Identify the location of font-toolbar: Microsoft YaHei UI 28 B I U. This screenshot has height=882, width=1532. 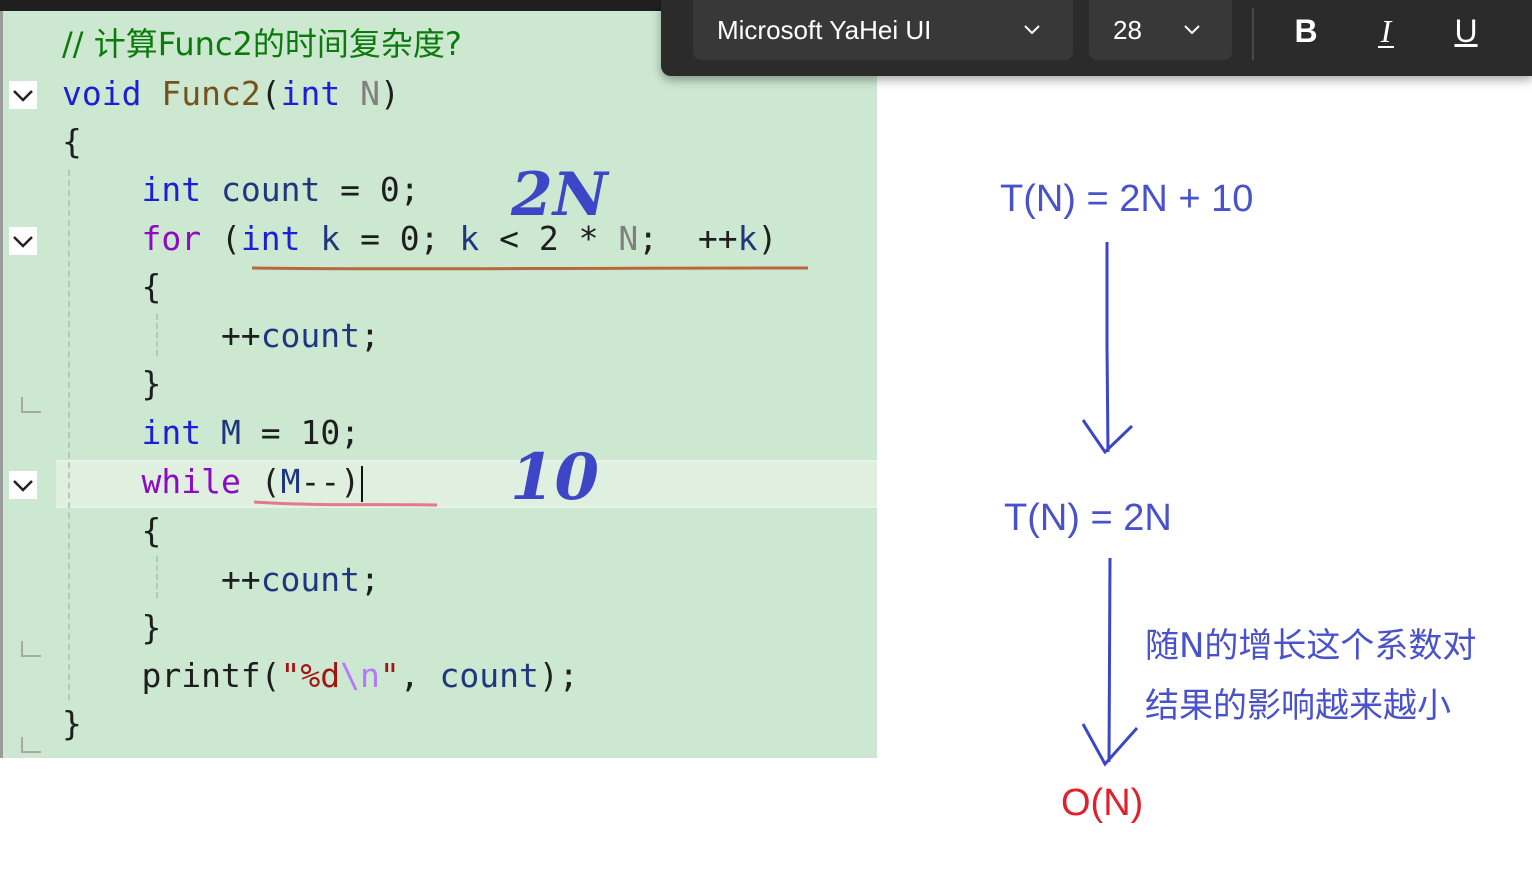
(1096, 38).